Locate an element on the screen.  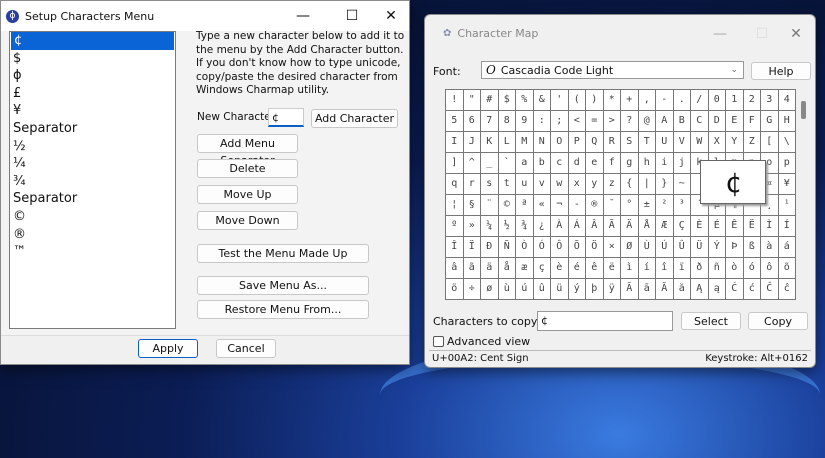
character-cell: × is located at coordinates (612, 247).